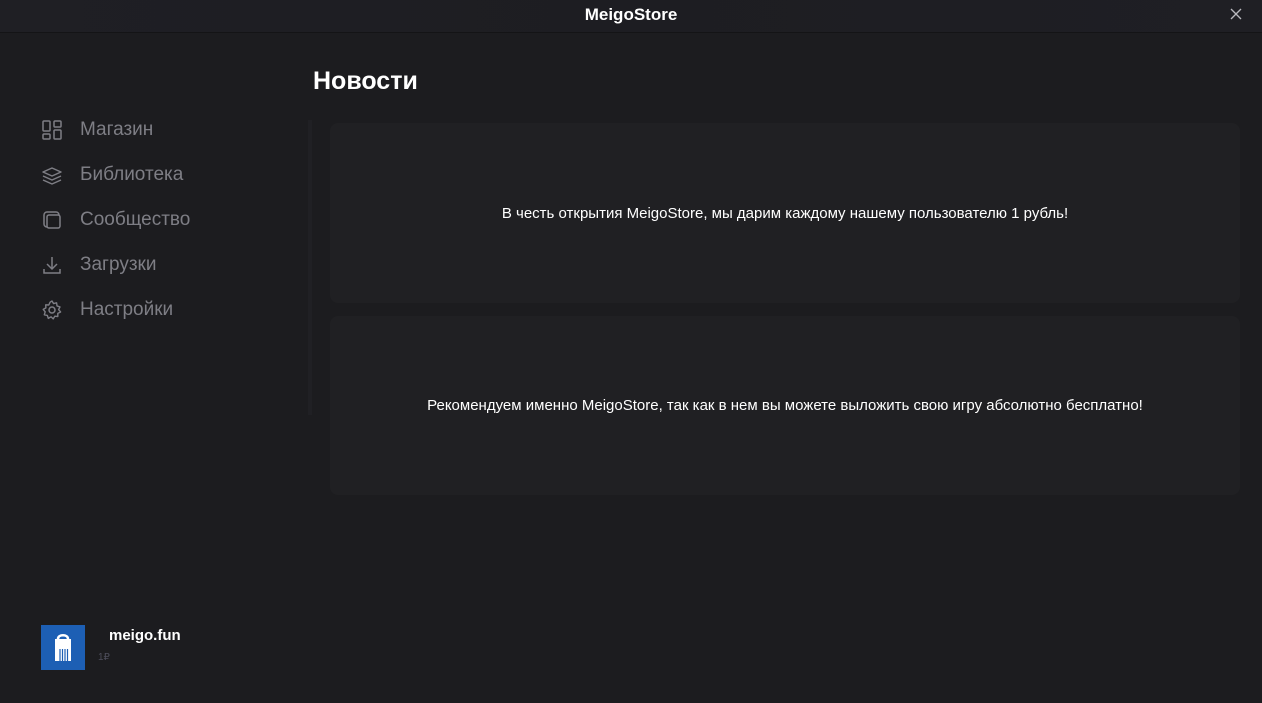 This screenshot has height=703, width=1262. Describe the element at coordinates (104, 657) in the screenshot. I see `balance: 1₽` at that location.